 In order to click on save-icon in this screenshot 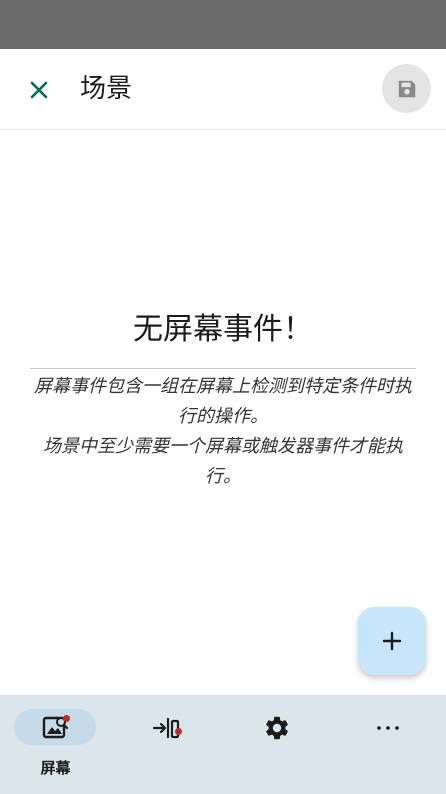, I will do `click(406, 88)`.